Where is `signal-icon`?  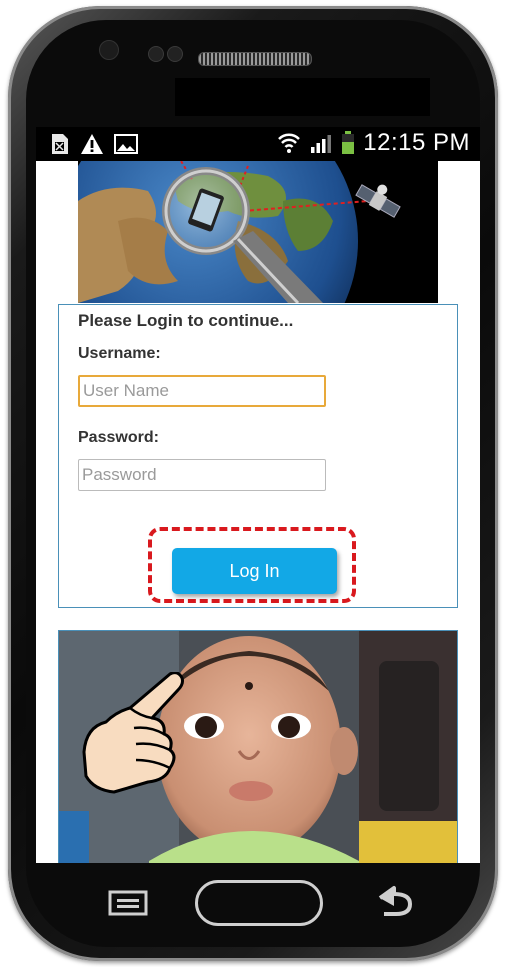
signal-icon is located at coordinates (321, 144).